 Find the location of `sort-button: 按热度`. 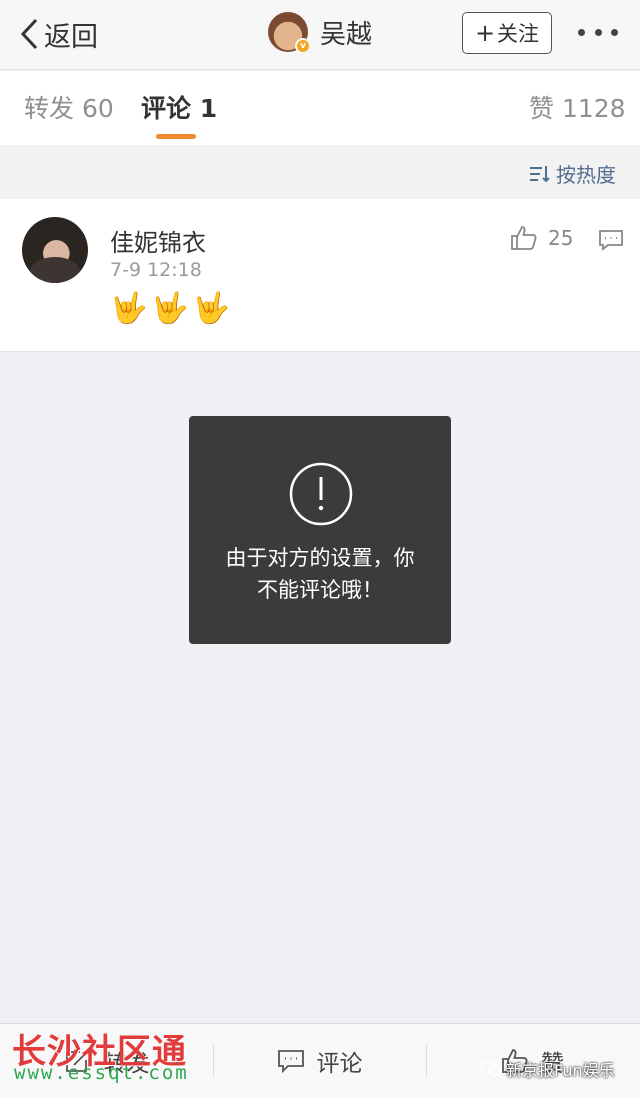

sort-button: 按热度 is located at coordinates (572, 173).